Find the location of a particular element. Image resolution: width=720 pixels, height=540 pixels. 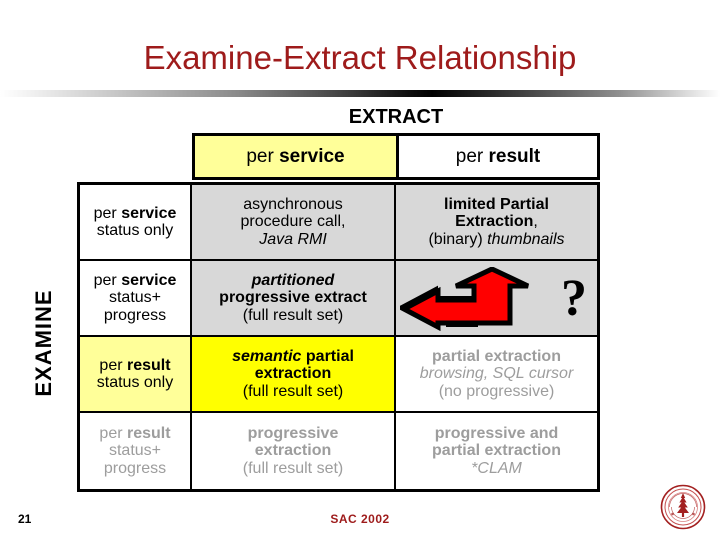

cell-resultprogress-service: progressive extraction (full result set) is located at coordinates (294, 451).